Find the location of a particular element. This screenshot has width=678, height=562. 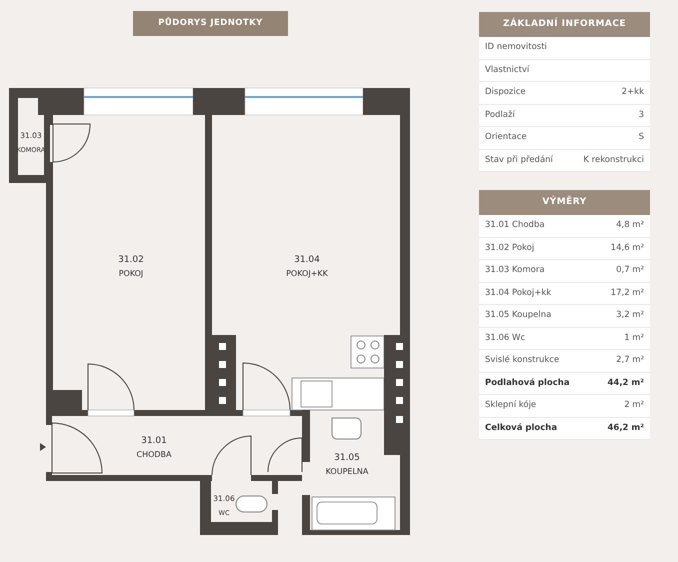

room-name: CHODBA is located at coordinates (154, 454).